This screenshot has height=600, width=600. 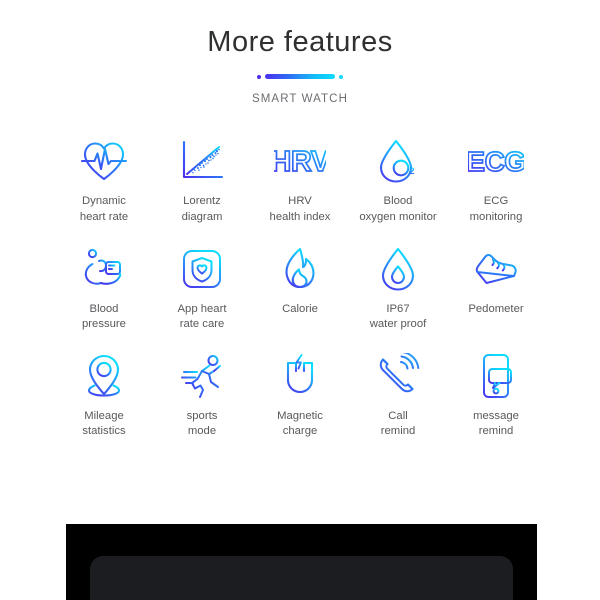 What do you see at coordinates (104, 209) in the screenshot?
I see `feature-label: Dynamic heart rate` at bounding box center [104, 209].